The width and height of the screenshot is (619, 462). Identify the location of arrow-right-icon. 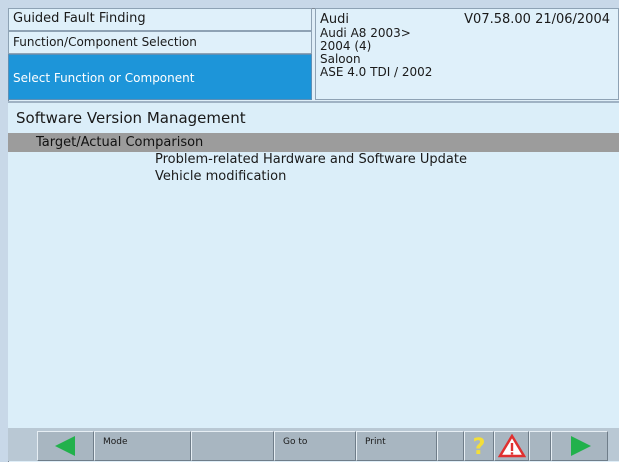
(580, 446).